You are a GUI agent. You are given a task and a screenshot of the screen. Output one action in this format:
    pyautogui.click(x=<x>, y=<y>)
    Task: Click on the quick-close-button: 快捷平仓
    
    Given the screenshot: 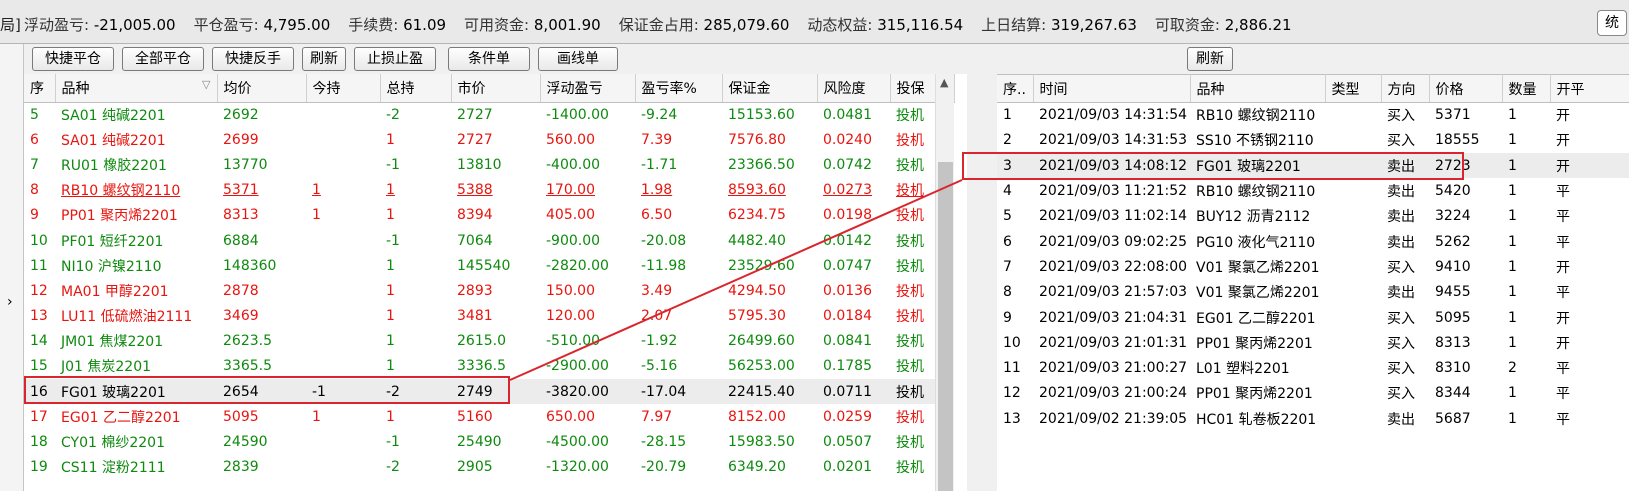 What is the action you would take?
    pyautogui.click(x=73, y=59)
    